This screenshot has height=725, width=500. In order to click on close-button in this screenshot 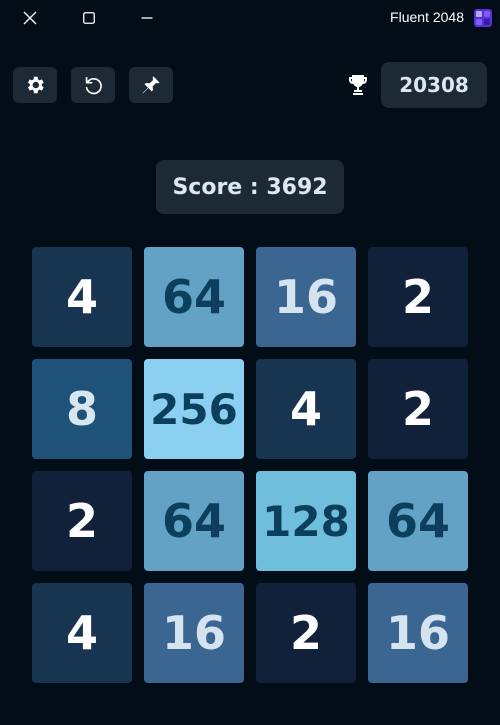, I will do `click(30, 18)`.